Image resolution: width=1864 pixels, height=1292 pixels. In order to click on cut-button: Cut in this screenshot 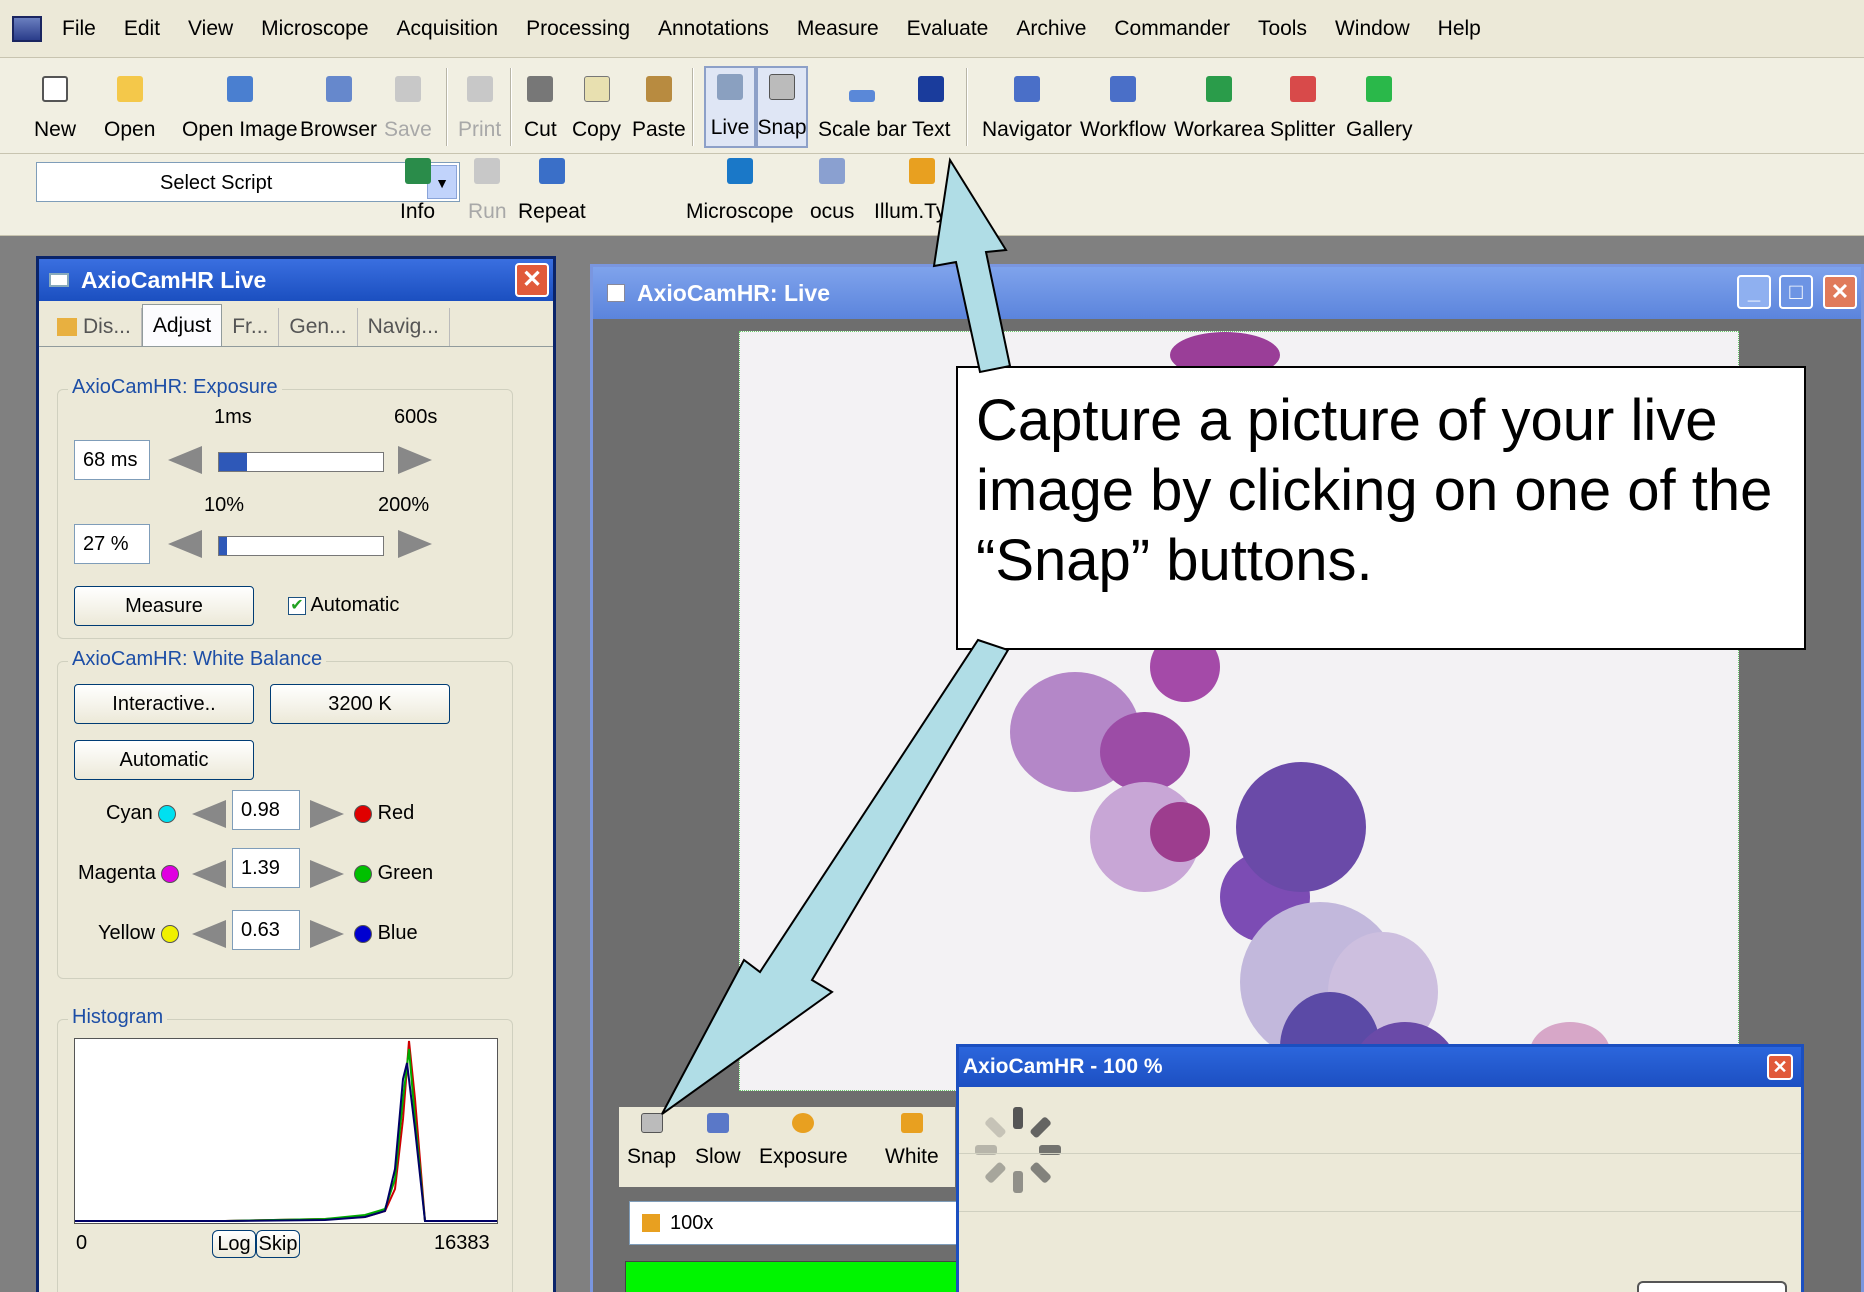, I will do `click(540, 107)`.